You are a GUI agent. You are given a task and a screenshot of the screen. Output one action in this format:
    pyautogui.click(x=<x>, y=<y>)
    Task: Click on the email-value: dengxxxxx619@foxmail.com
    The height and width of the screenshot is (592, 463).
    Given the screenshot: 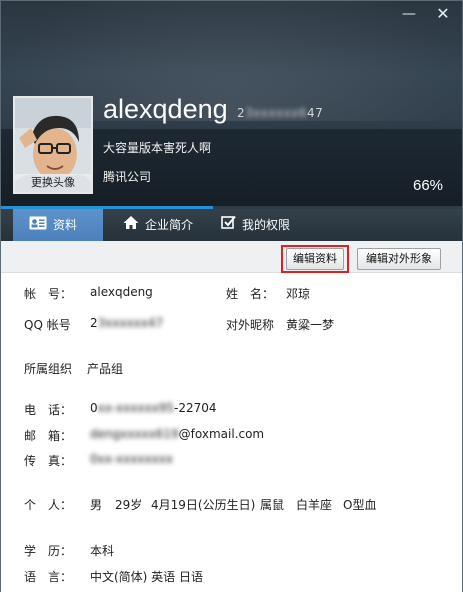 What is the action you would take?
    pyautogui.click(x=177, y=434)
    